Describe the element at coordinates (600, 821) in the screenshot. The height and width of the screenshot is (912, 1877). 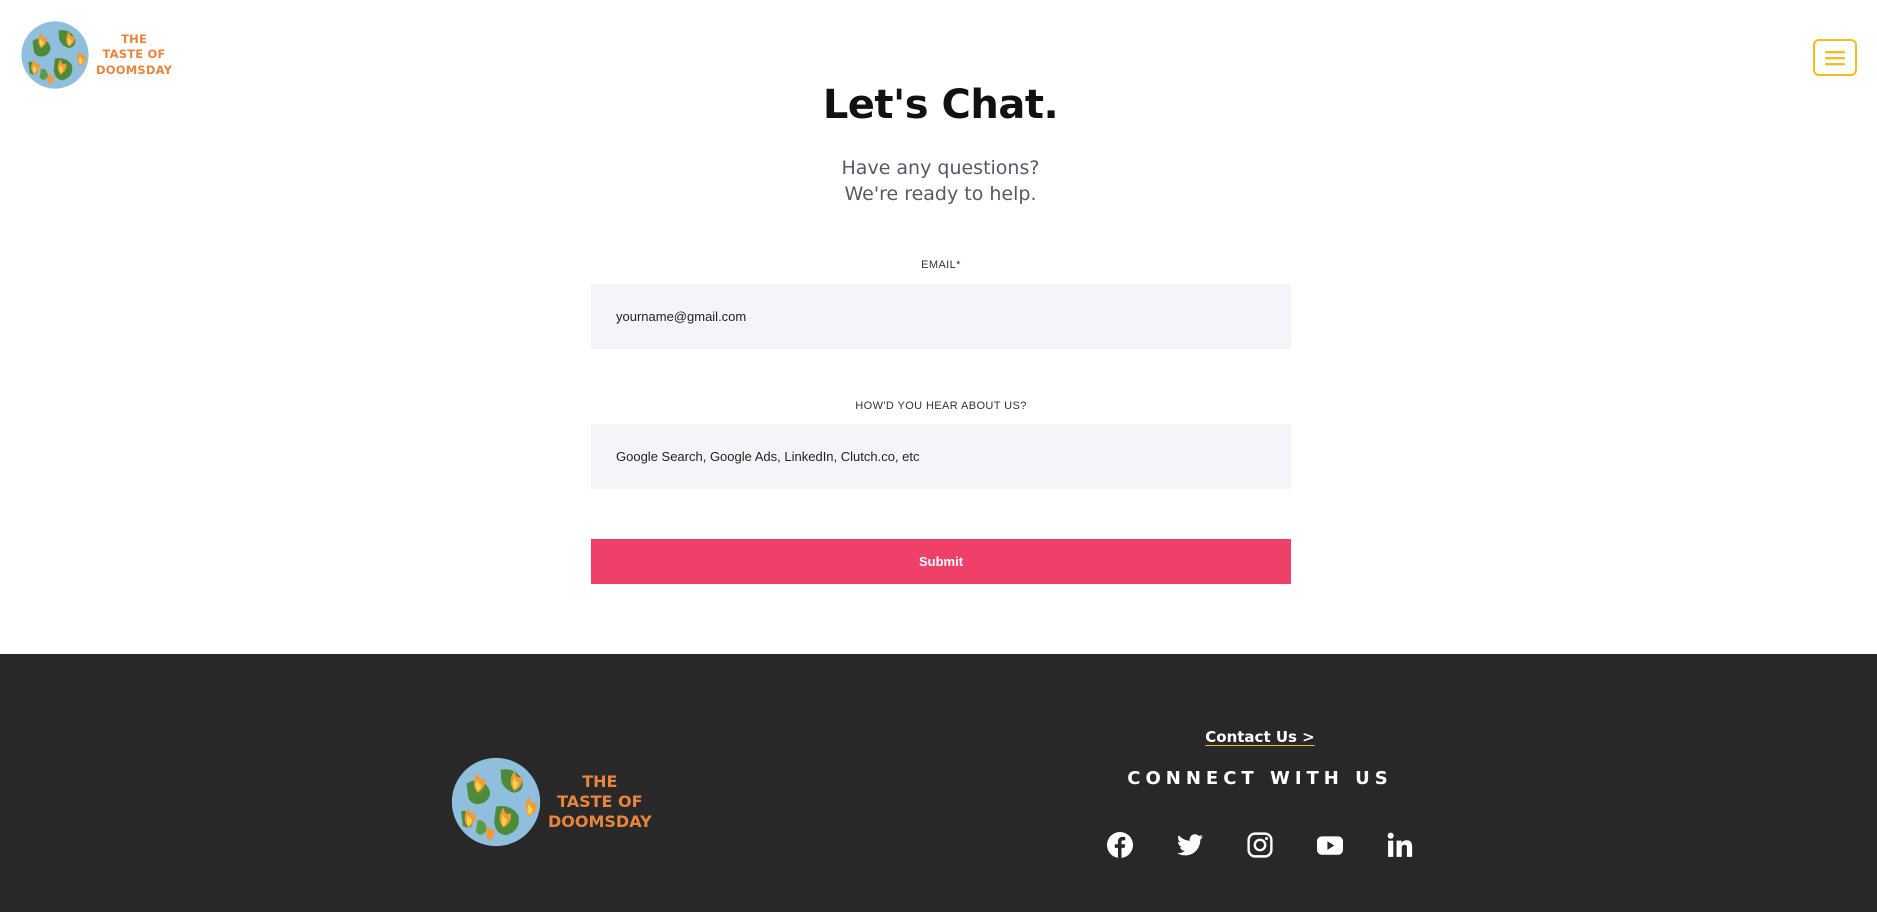
I see `footer-logo-line-3: DOOMSDAY` at that location.